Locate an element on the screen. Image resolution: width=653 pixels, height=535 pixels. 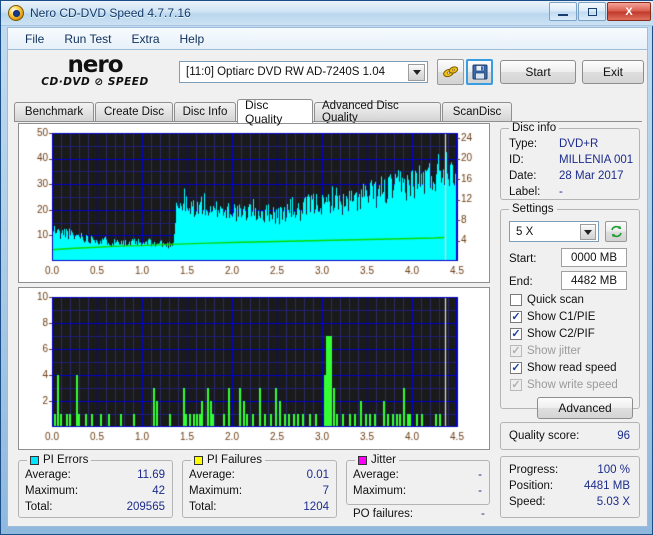
checkbox-label: Show read speed is located at coordinates (572, 368).